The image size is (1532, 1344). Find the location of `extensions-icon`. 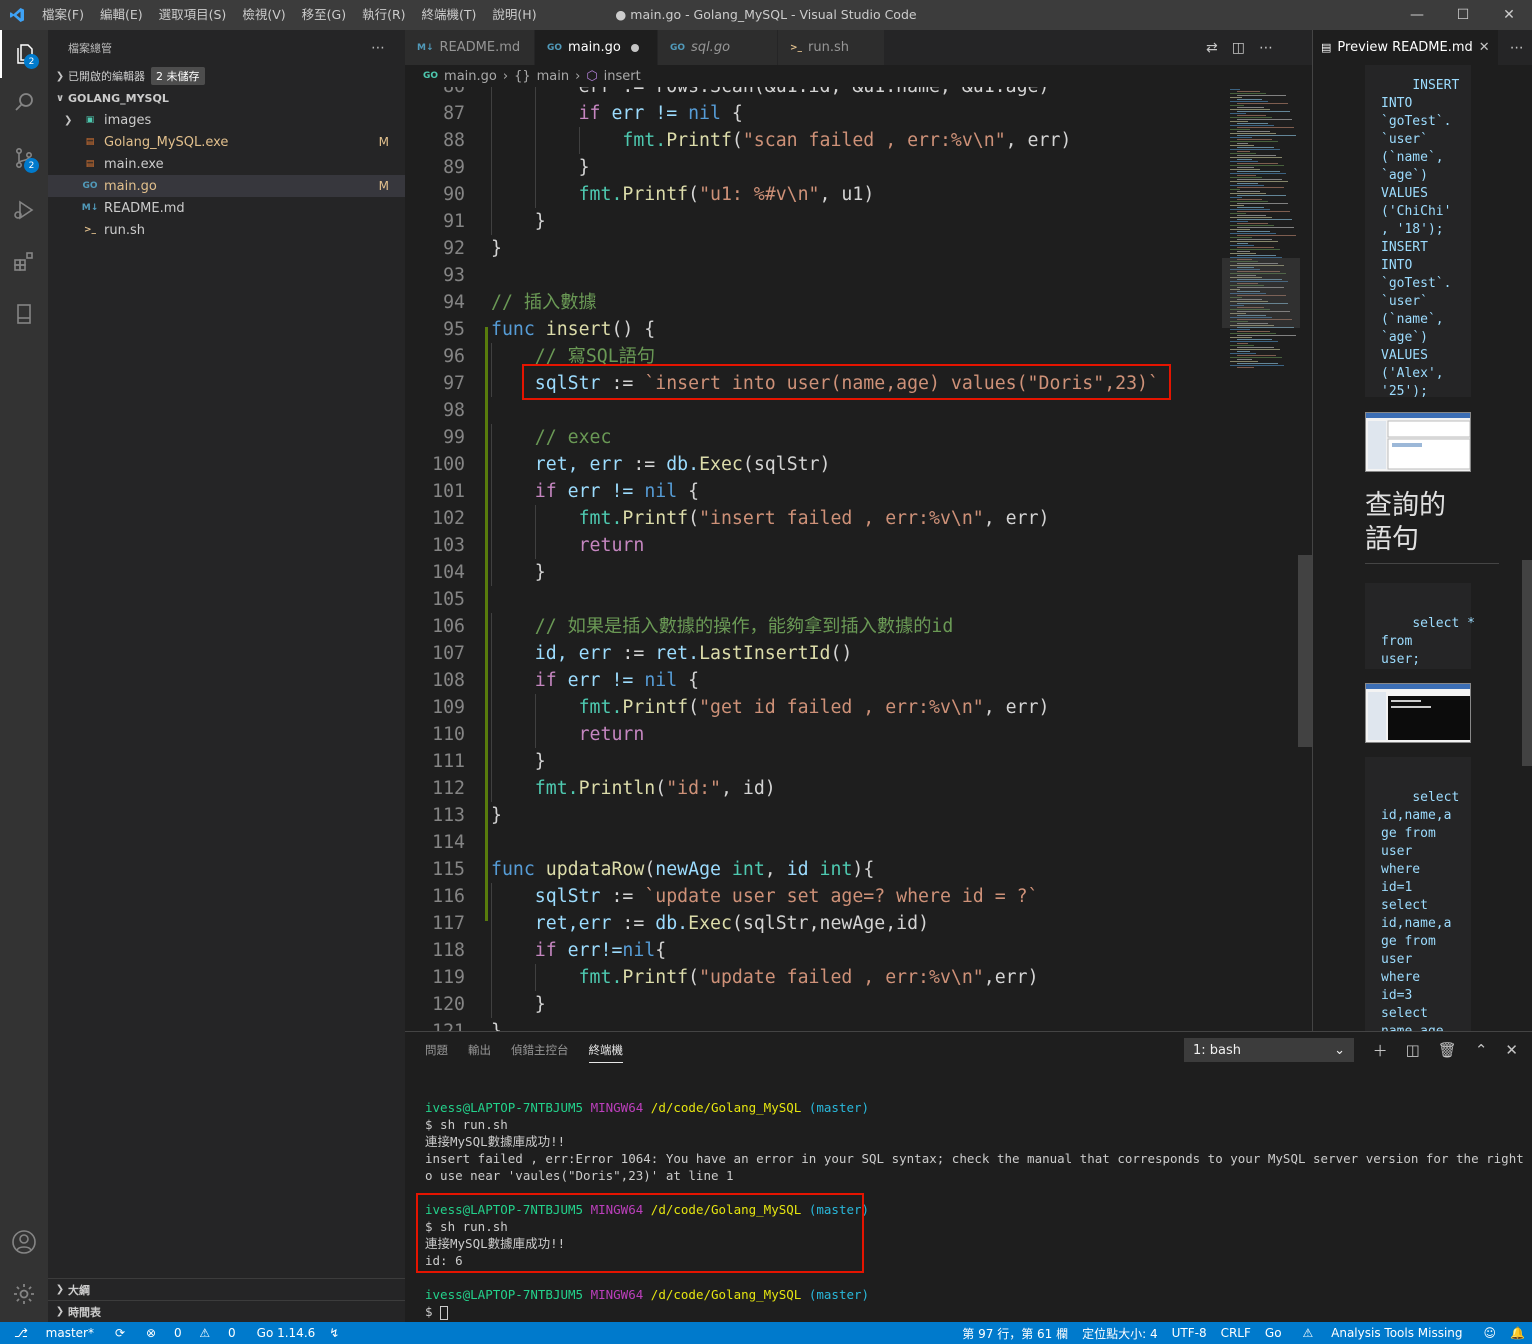

extensions-icon is located at coordinates (24, 262).